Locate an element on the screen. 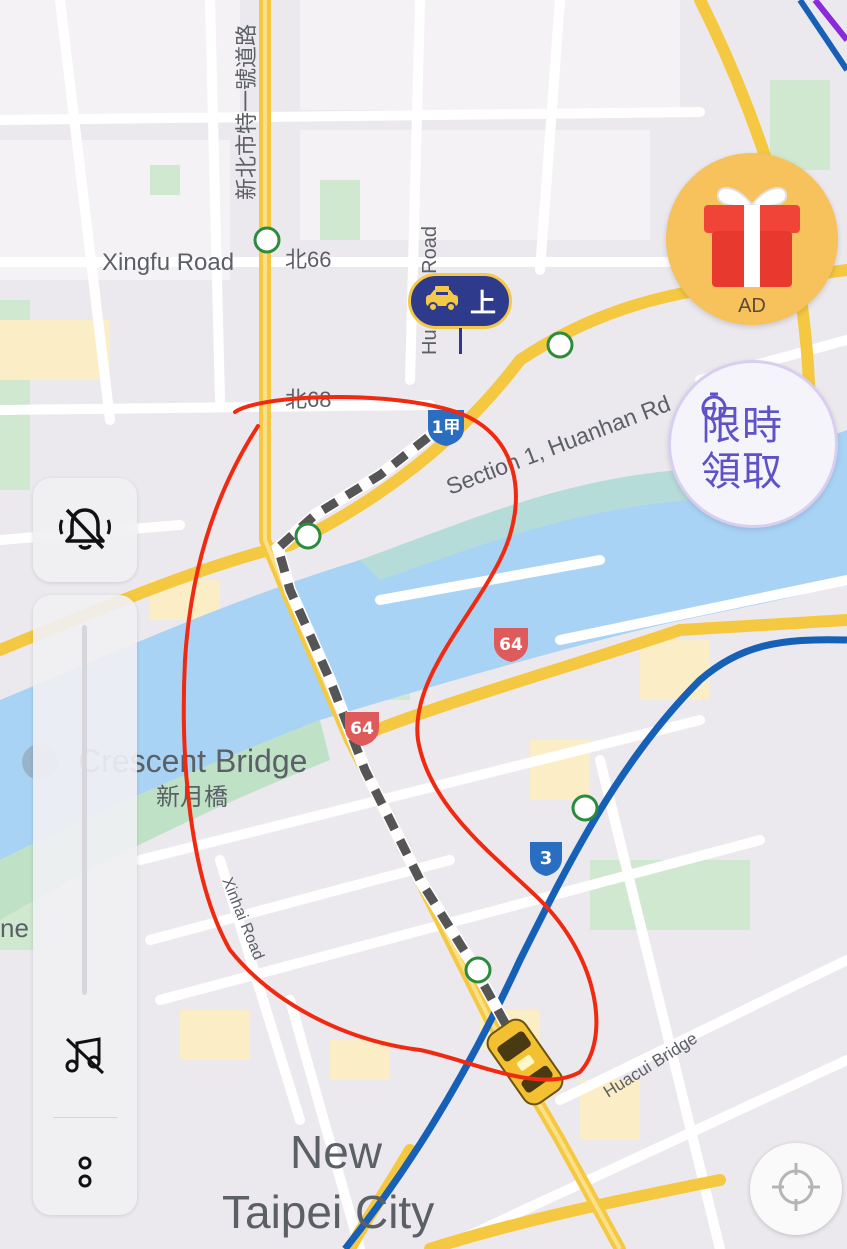  volume-slider-track is located at coordinates (84, 810).